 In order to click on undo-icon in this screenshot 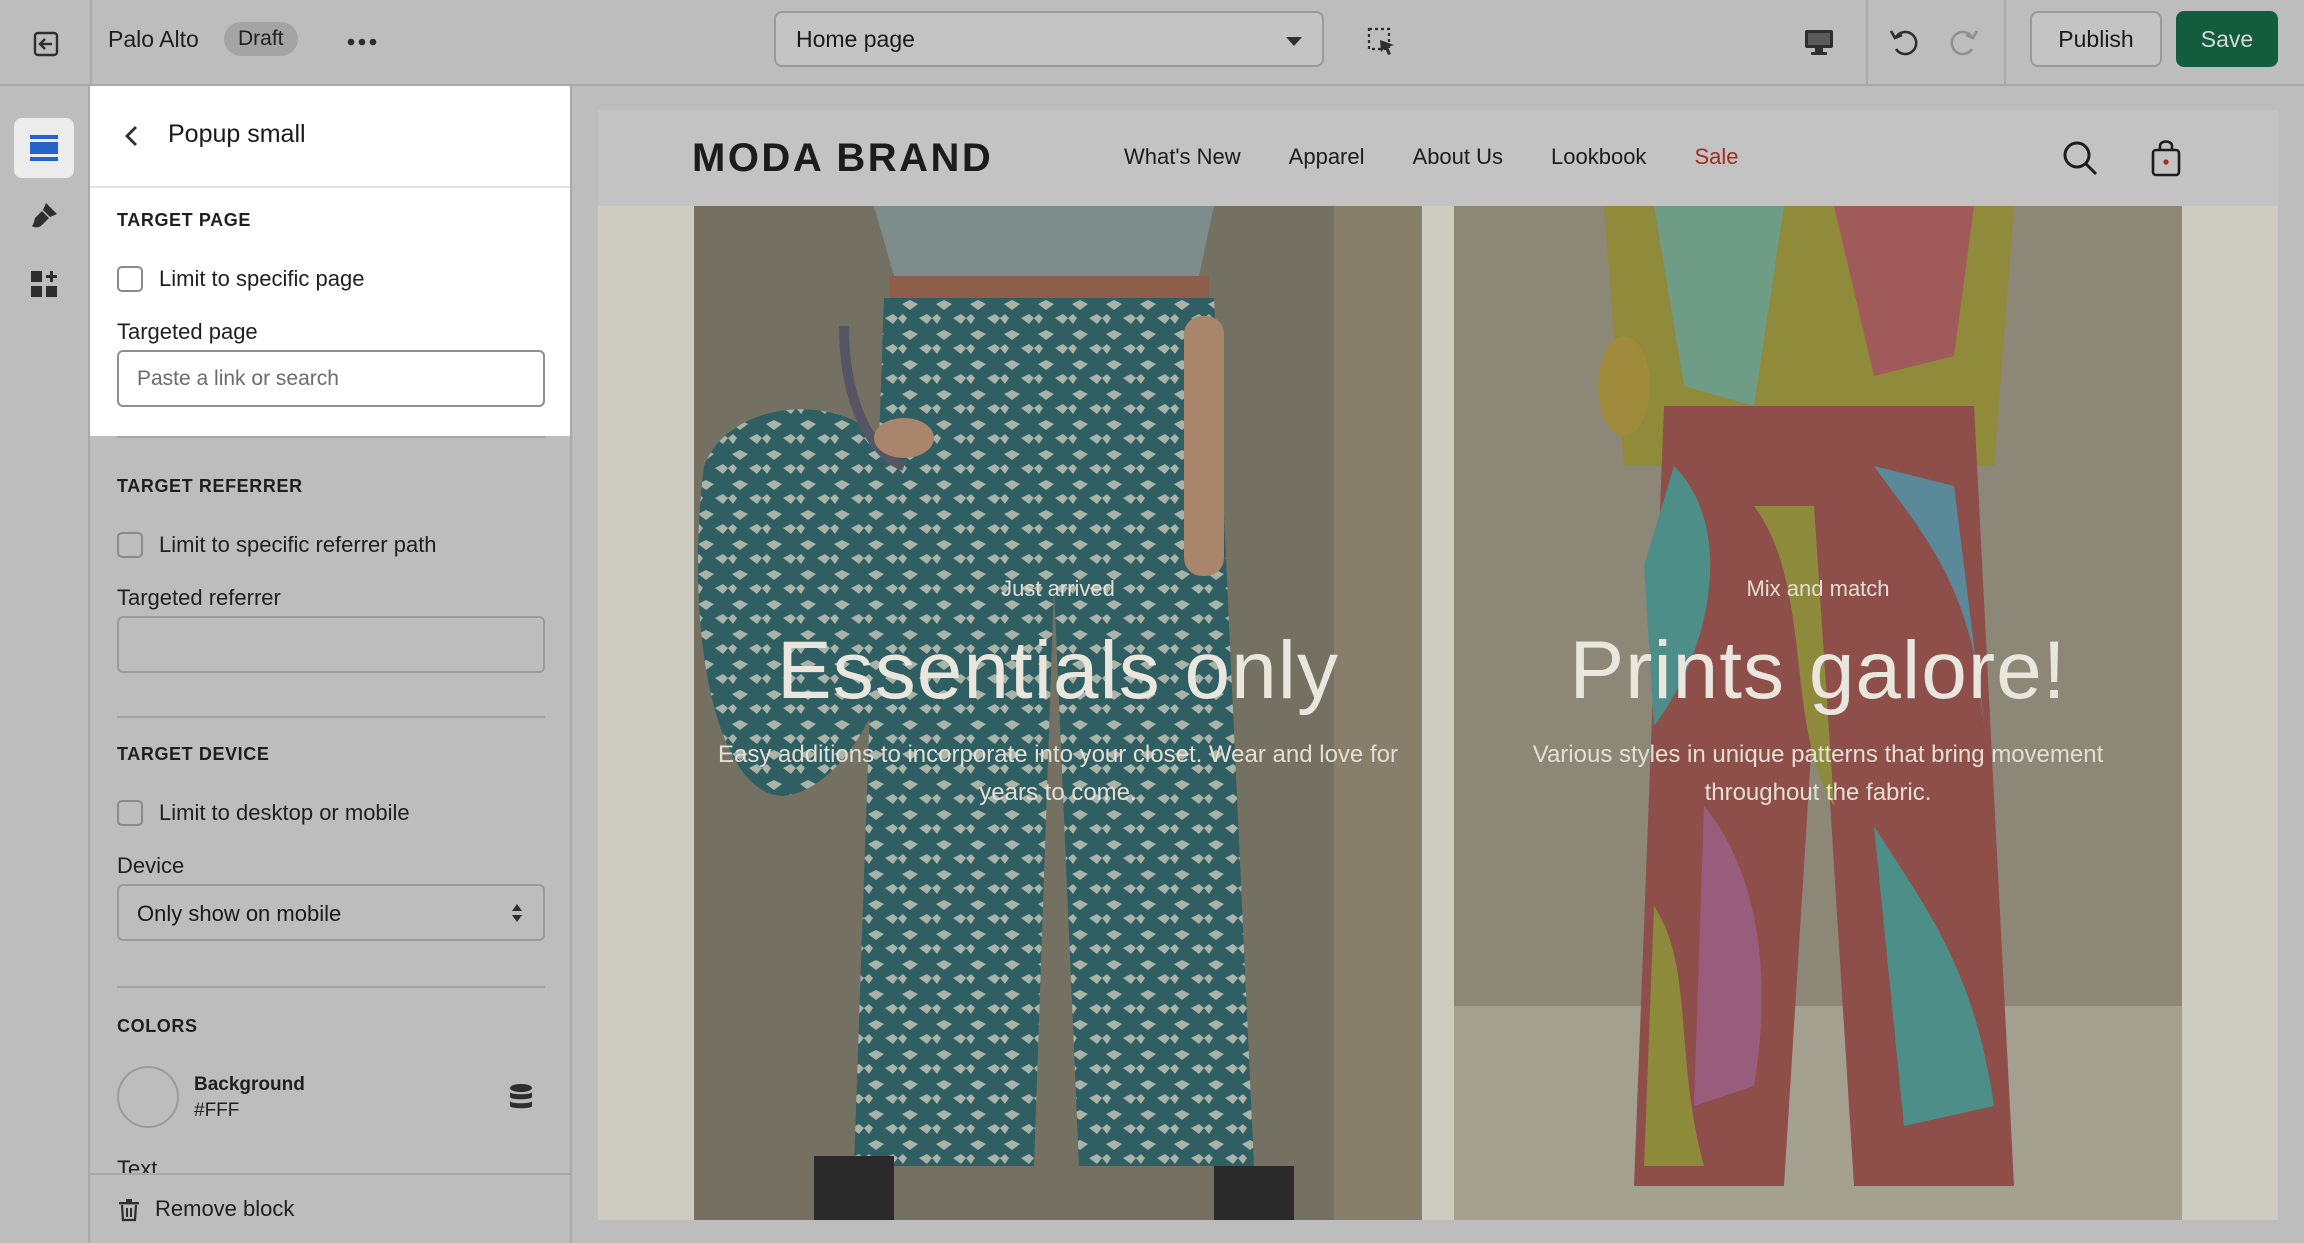, I will do `click(1903, 43)`.